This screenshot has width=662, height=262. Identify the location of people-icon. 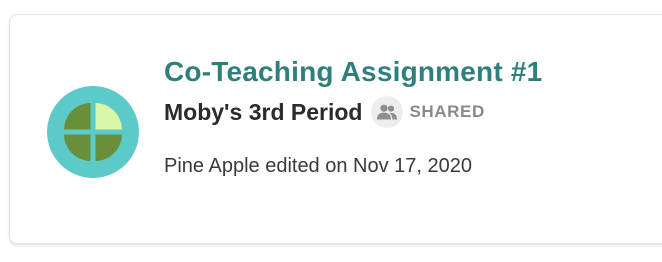
(387, 112).